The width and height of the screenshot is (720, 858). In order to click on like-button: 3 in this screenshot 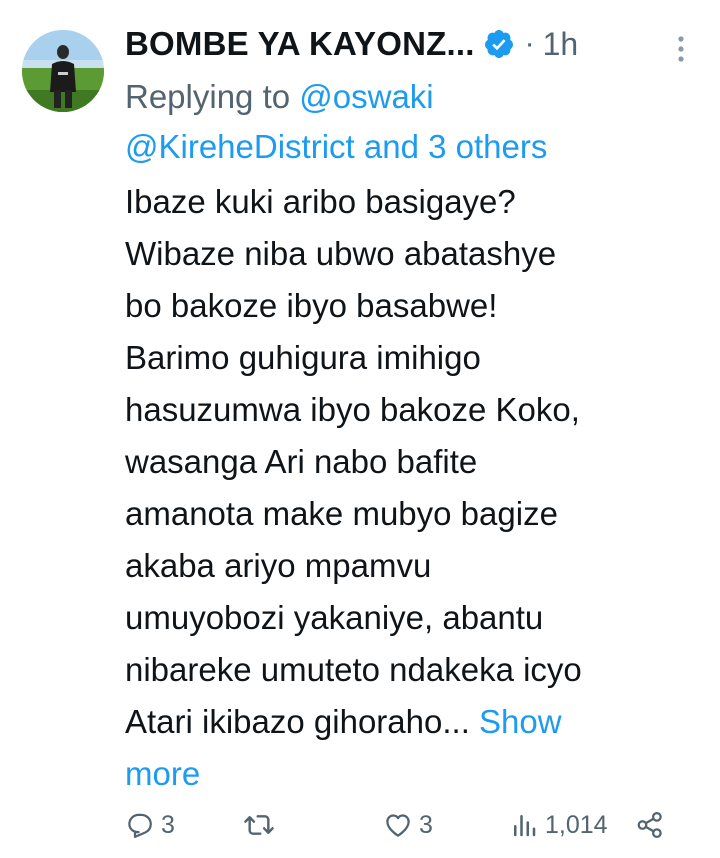, I will do `click(408, 825)`.